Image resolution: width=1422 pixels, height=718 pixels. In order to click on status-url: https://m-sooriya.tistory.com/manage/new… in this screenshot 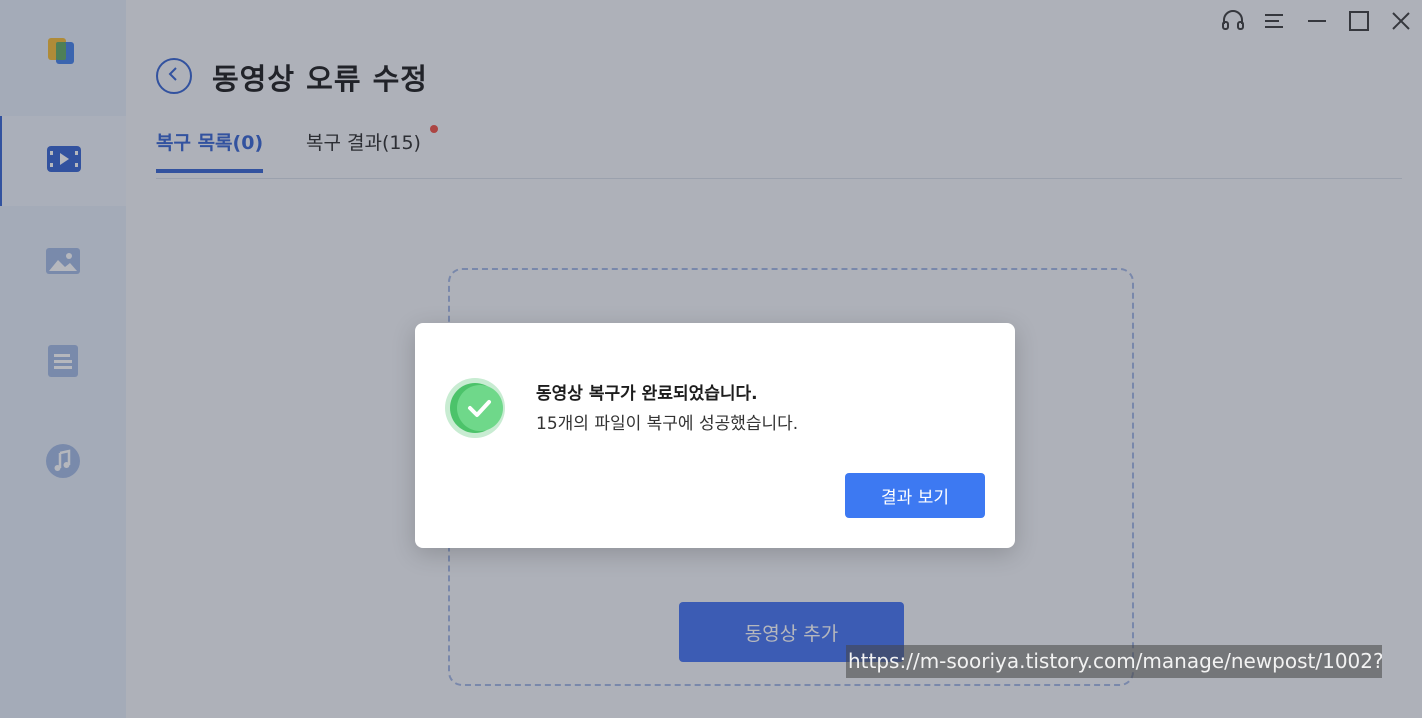, I will do `click(1114, 661)`.